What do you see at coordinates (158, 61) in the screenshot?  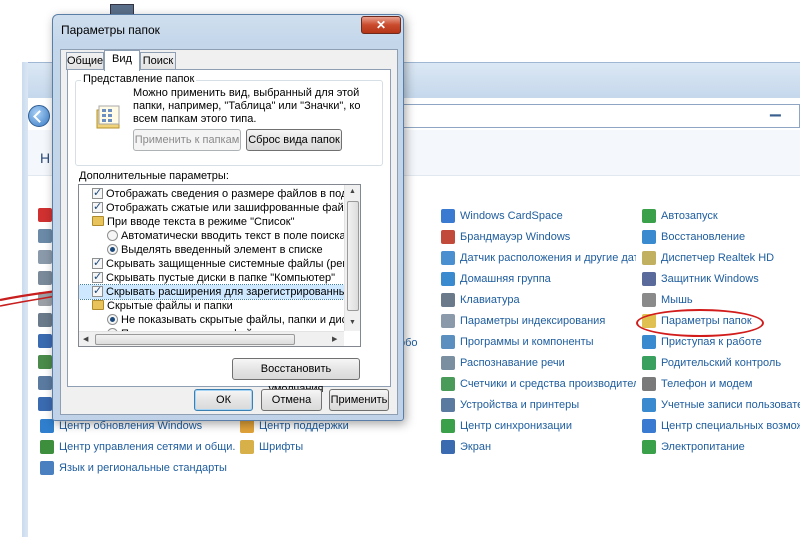 I see `tab-search: Поиск` at bounding box center [158, 61].